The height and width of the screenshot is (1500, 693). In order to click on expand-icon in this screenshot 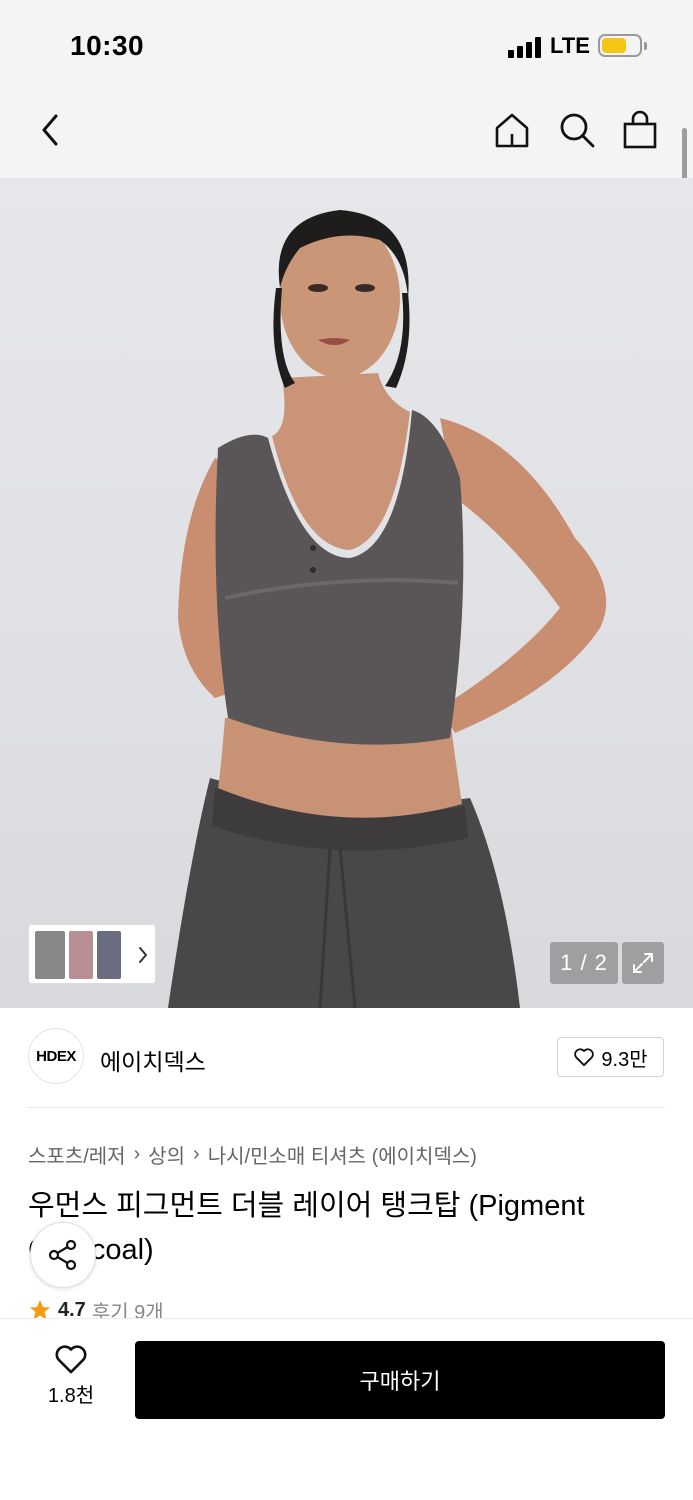, I will do `click(643, 963)`.